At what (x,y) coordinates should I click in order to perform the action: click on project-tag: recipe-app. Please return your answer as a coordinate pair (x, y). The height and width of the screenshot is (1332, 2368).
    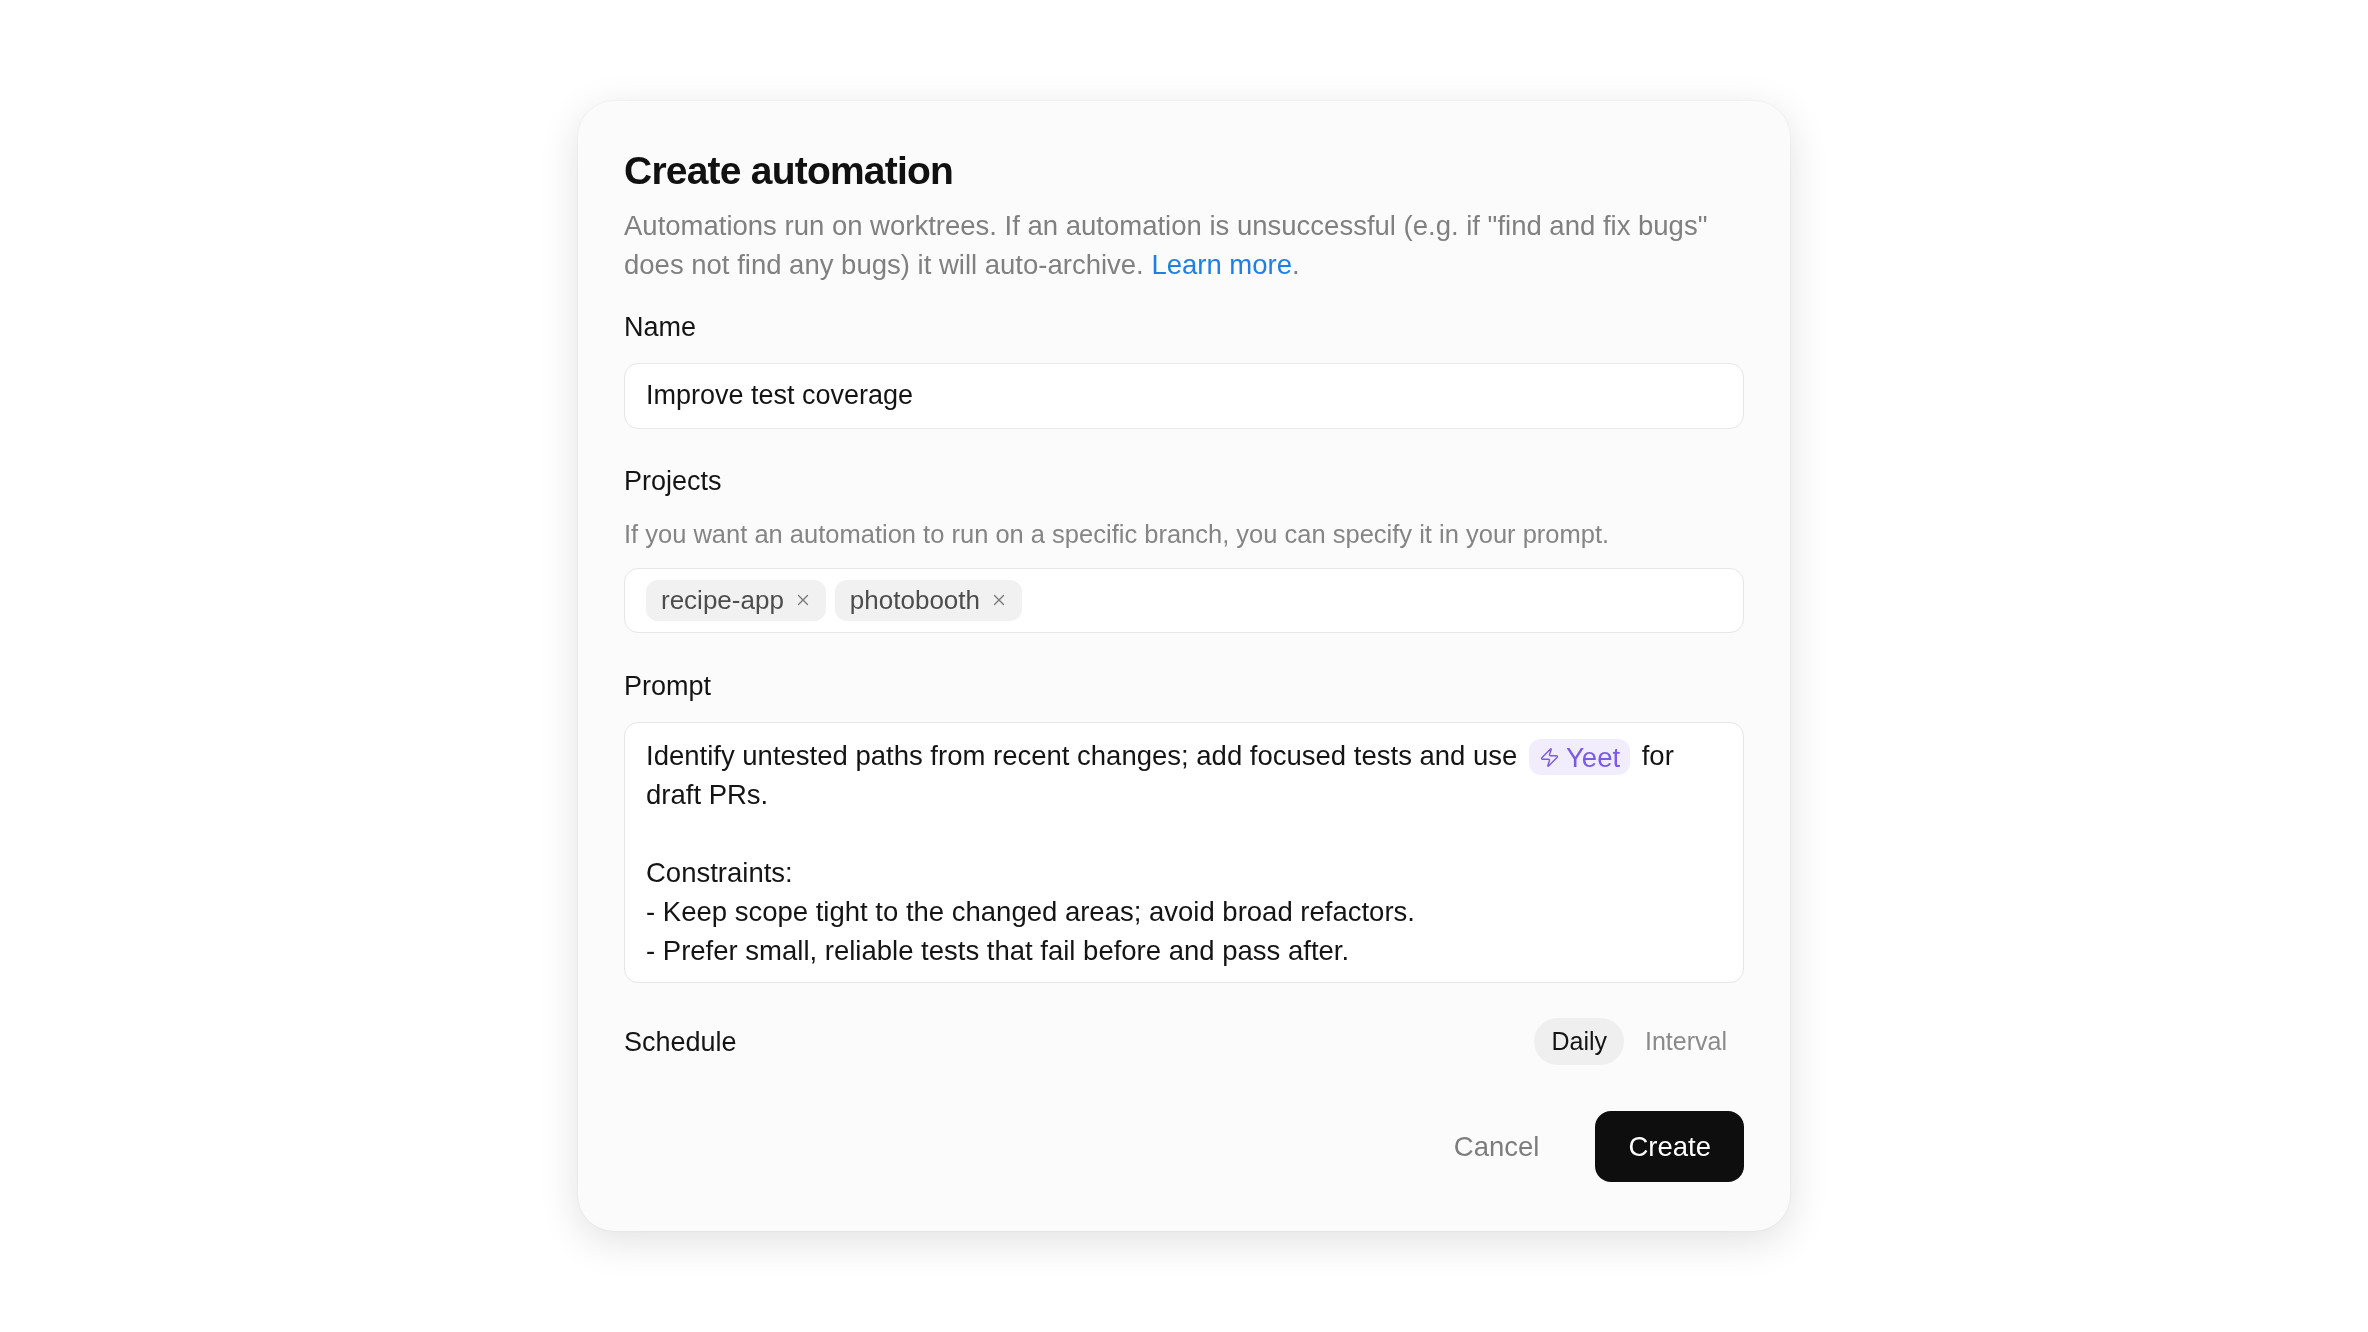
    Looking at the image, I should click on (736, 600).